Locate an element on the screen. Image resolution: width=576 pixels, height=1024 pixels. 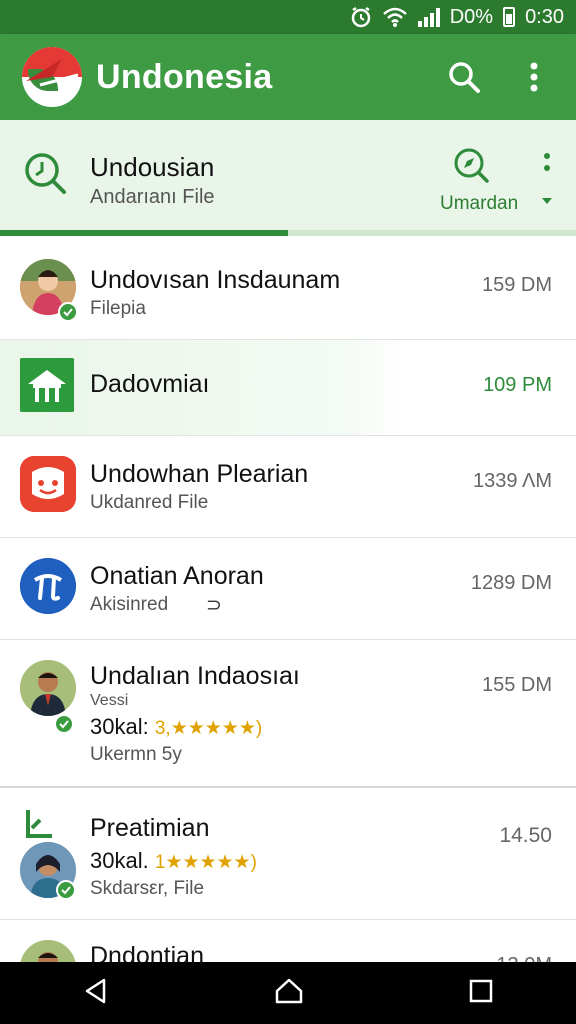
item-rating: 30kal: 3,★★★★★) is located at coordinates (176, 727).